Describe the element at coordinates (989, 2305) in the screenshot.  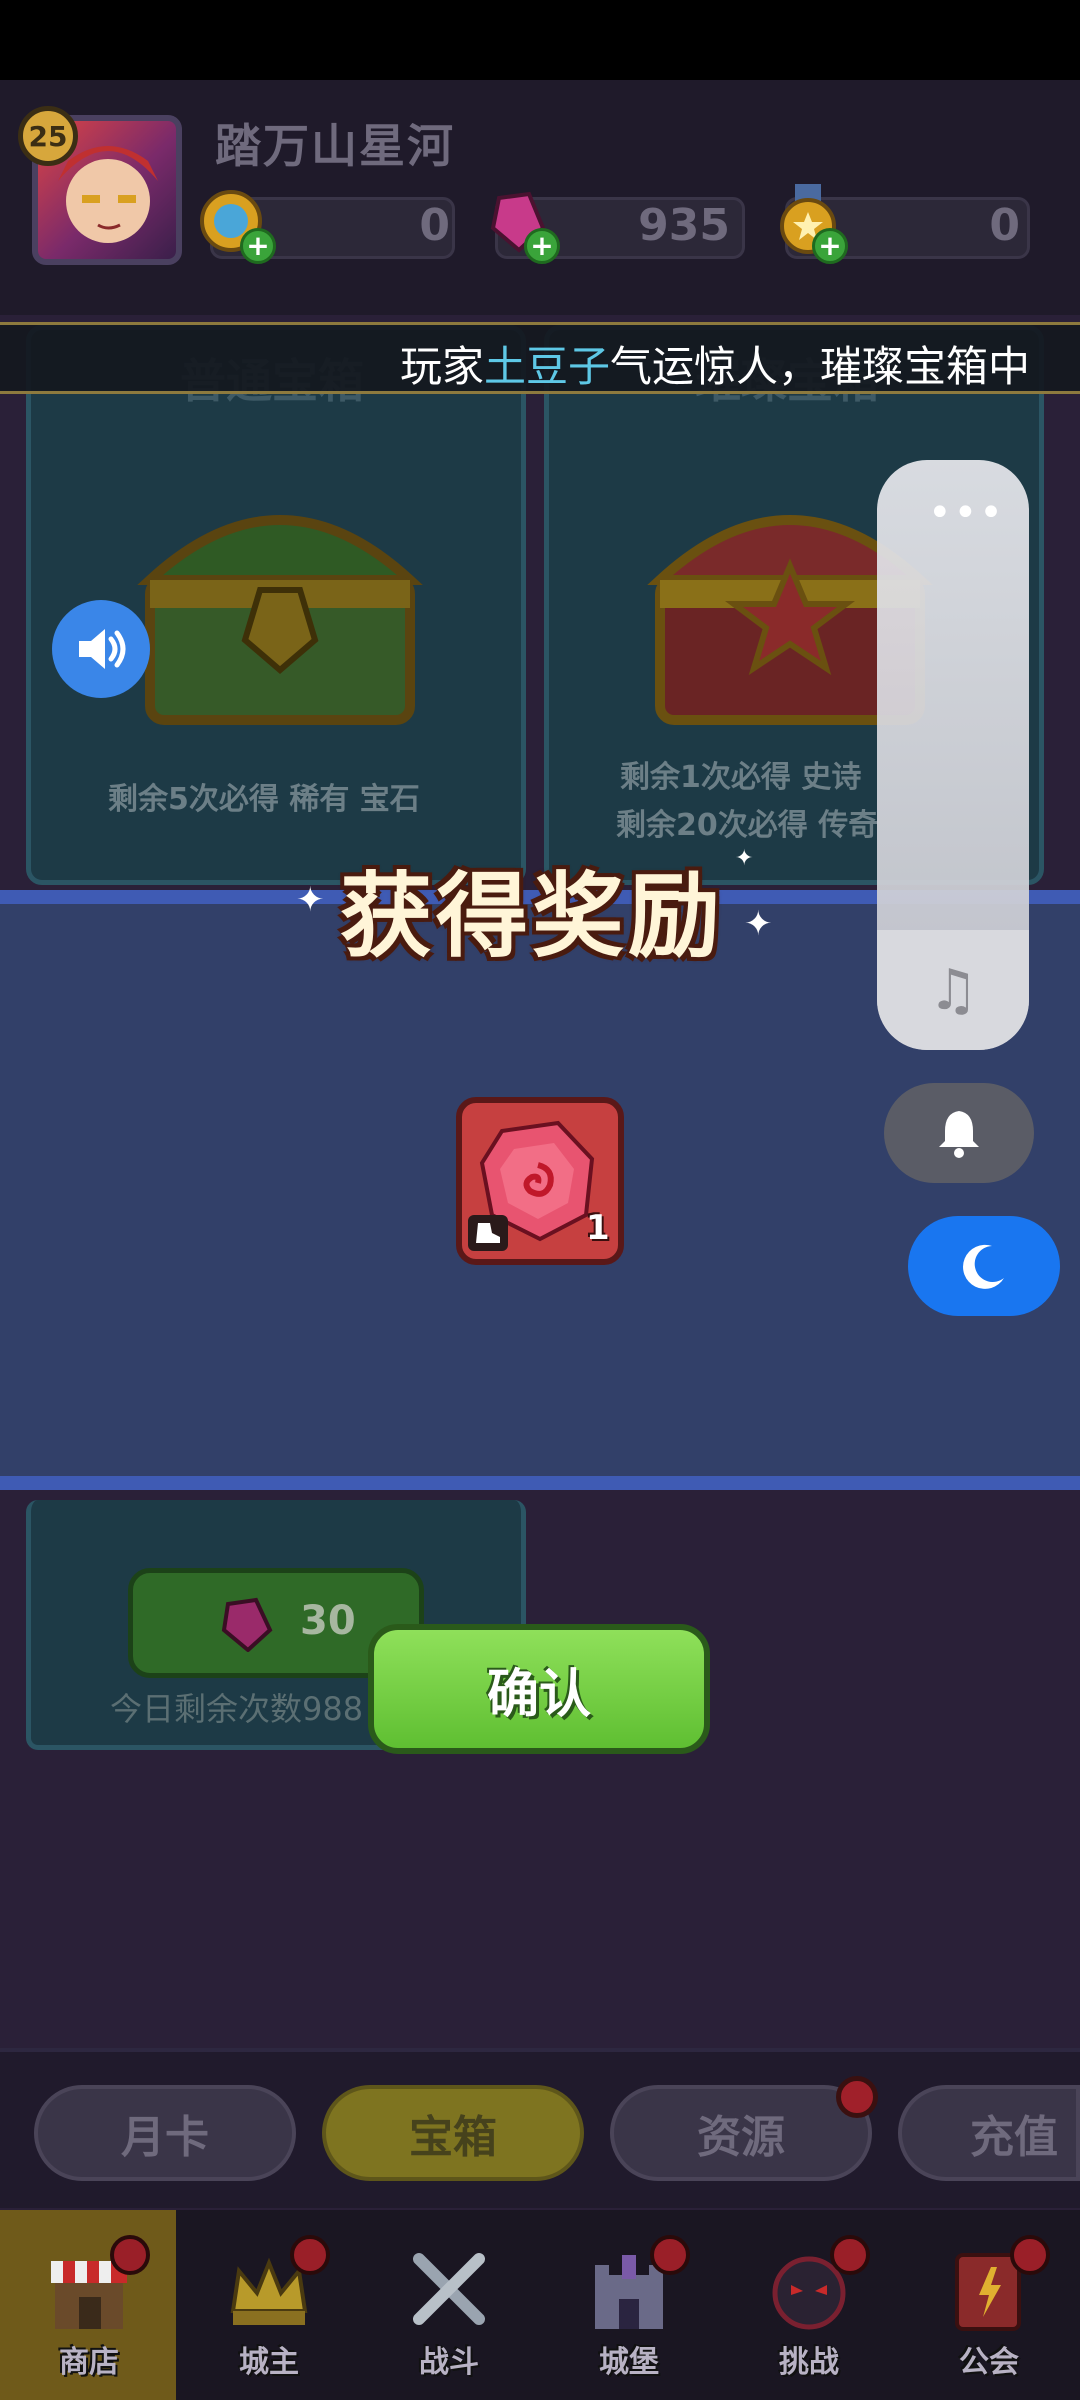
I see `nav-guild: 公会` at that location.